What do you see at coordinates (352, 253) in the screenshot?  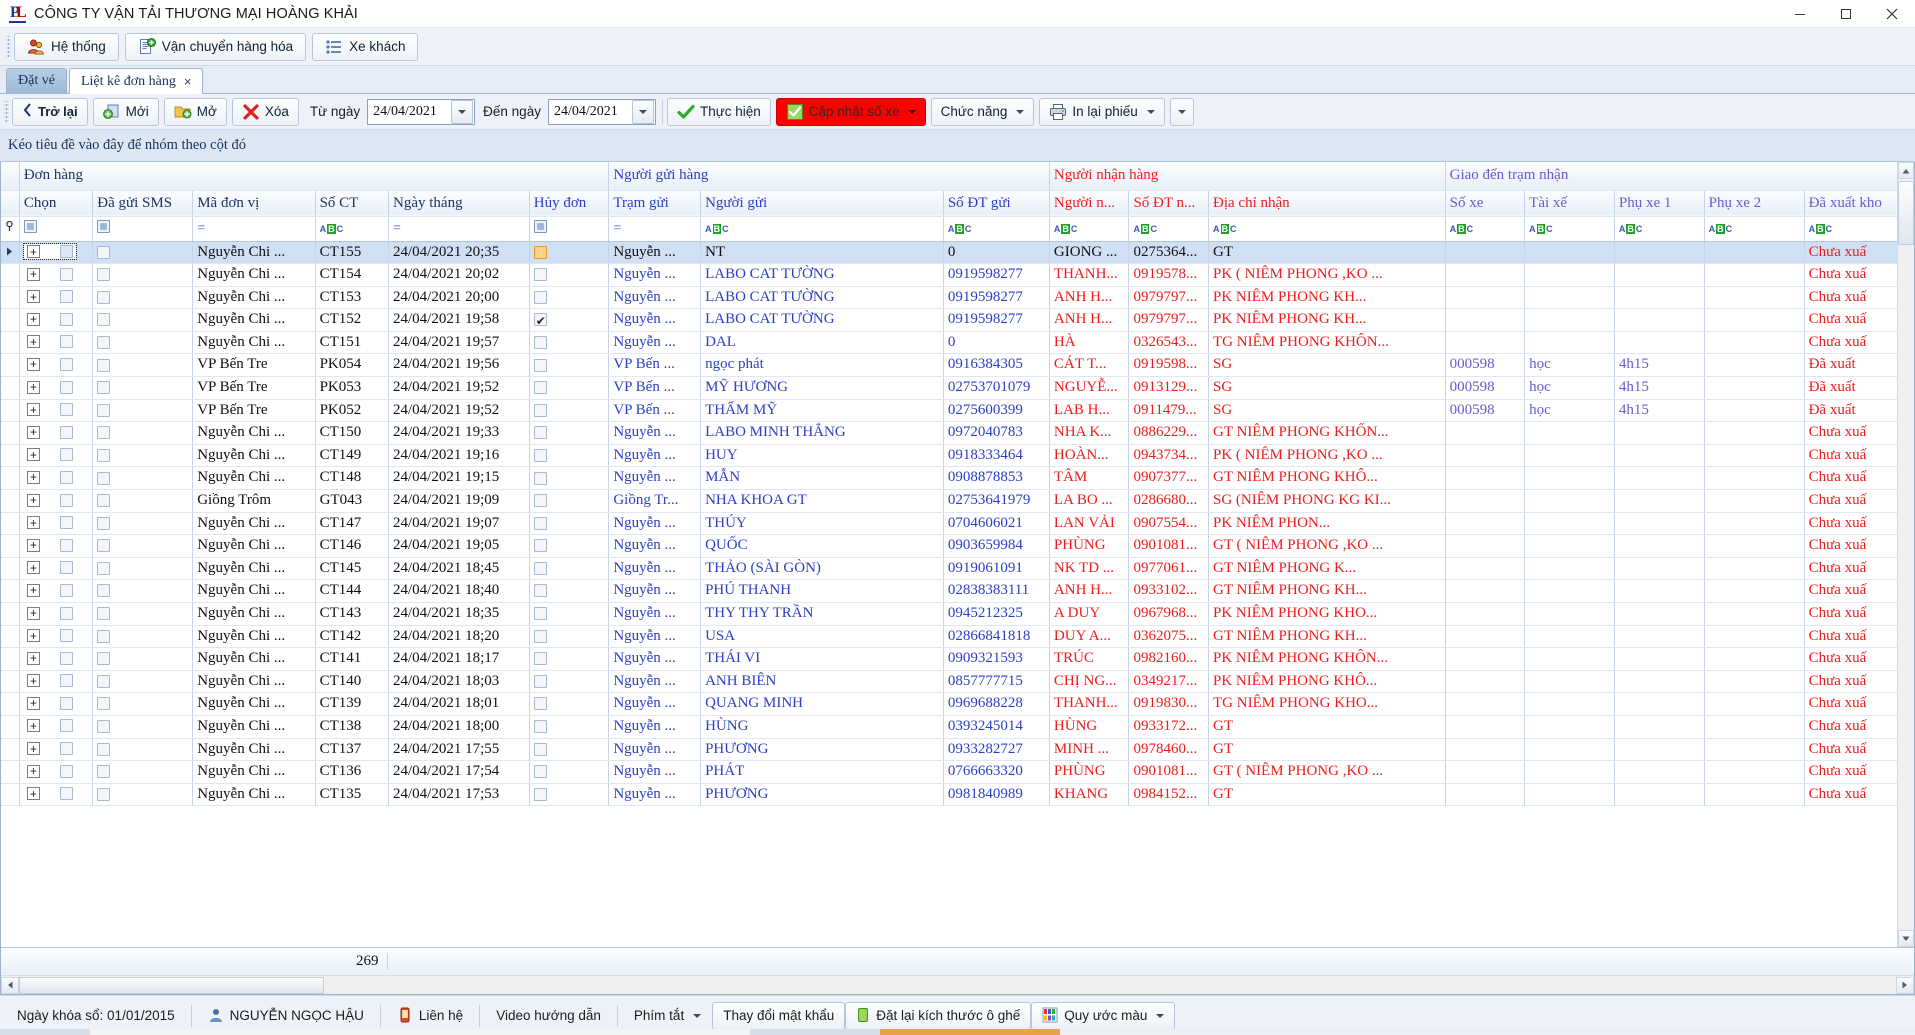 I see `cell-soct: CT155` at bounding box center [352, 253].